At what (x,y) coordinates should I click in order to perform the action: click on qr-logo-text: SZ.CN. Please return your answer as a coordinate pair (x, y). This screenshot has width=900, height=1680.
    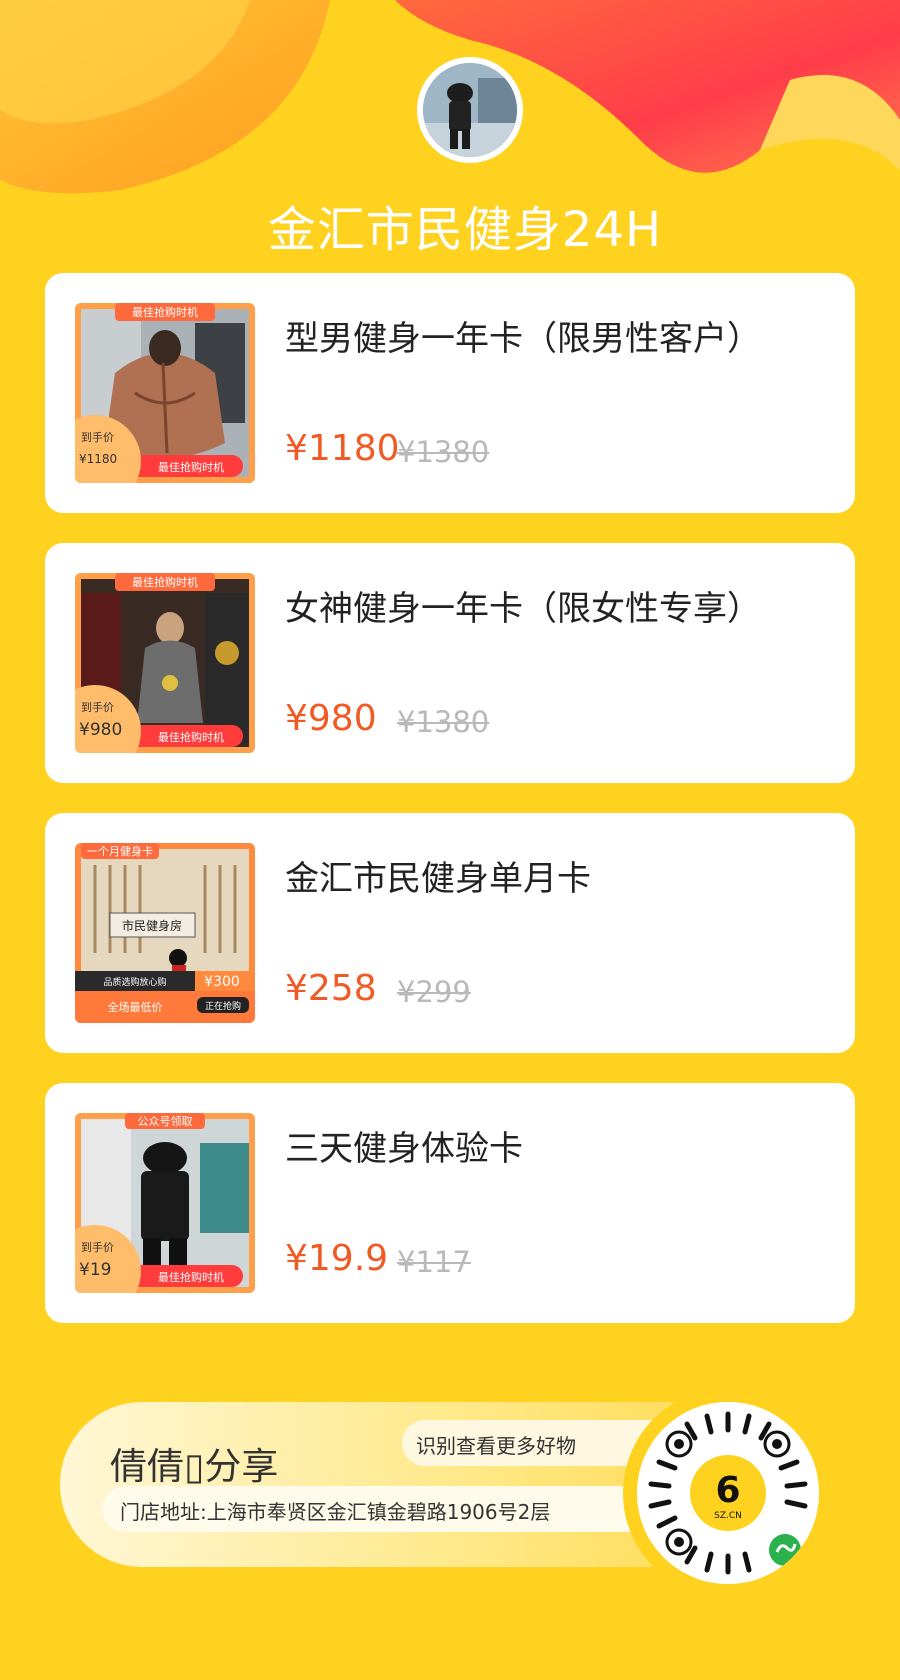
    Looking at the image, I should click on (728, 1516).